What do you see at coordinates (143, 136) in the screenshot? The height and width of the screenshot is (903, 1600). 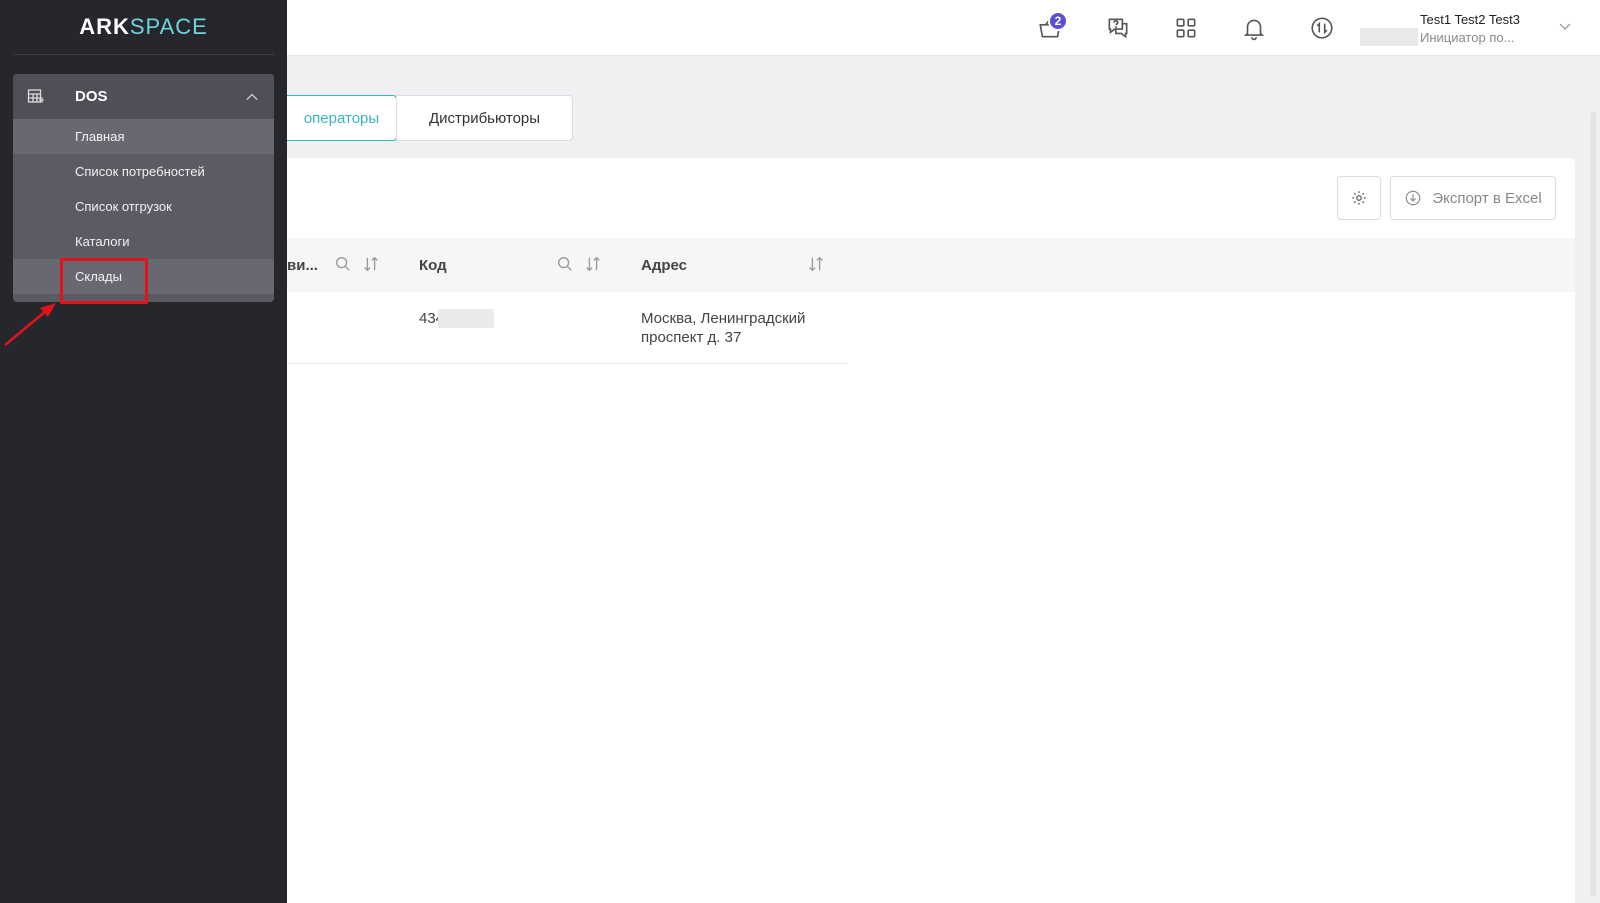 I see `sidebar-item-main: Главная` at bounding box center [143, 136].